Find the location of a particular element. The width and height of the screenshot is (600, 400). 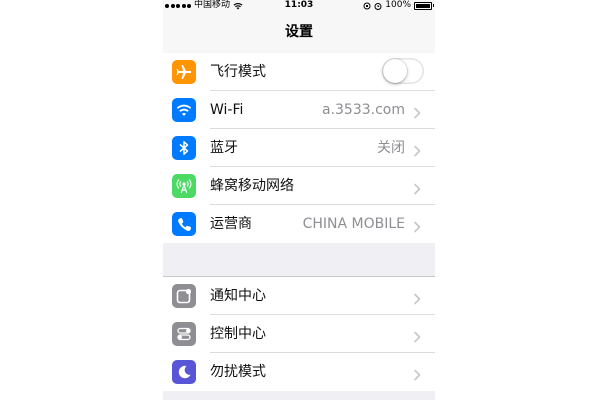

settings-row-value: CHINA MOBILE is located at coordinates (353, 224).